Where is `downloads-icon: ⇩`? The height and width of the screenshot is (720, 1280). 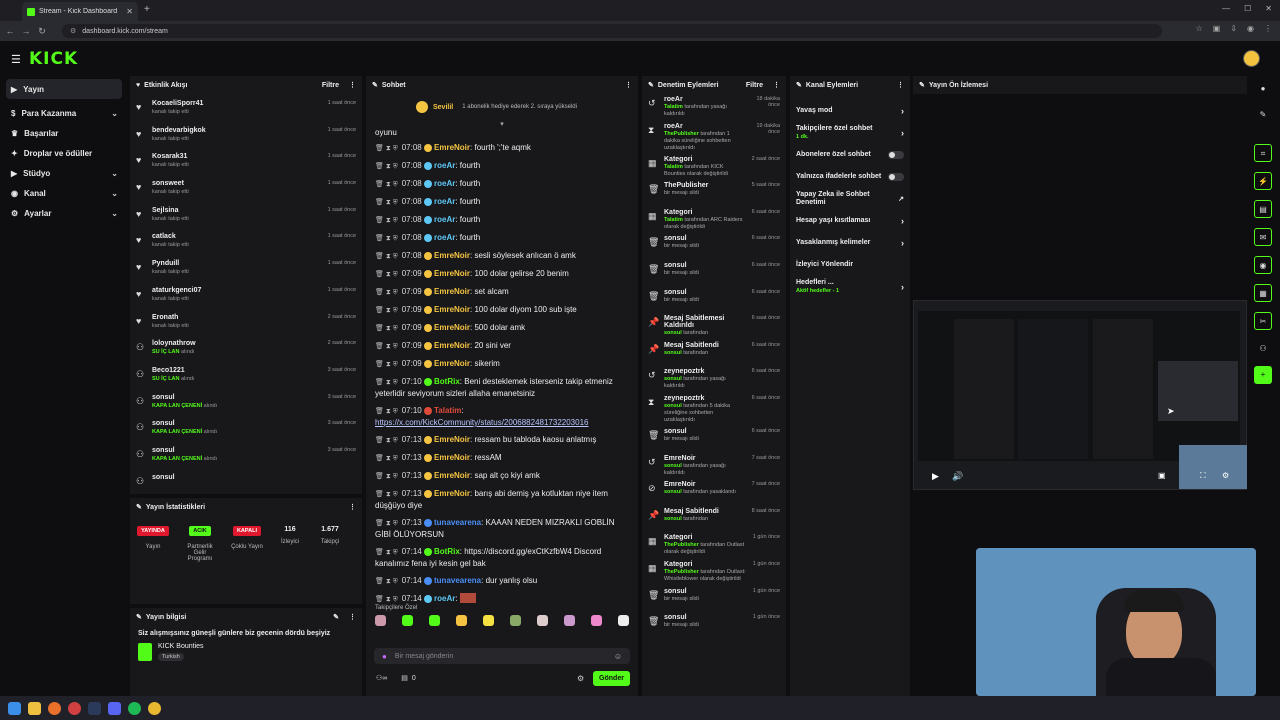
downloads-icon: ⇩ is located at coordinates (1233, 28).